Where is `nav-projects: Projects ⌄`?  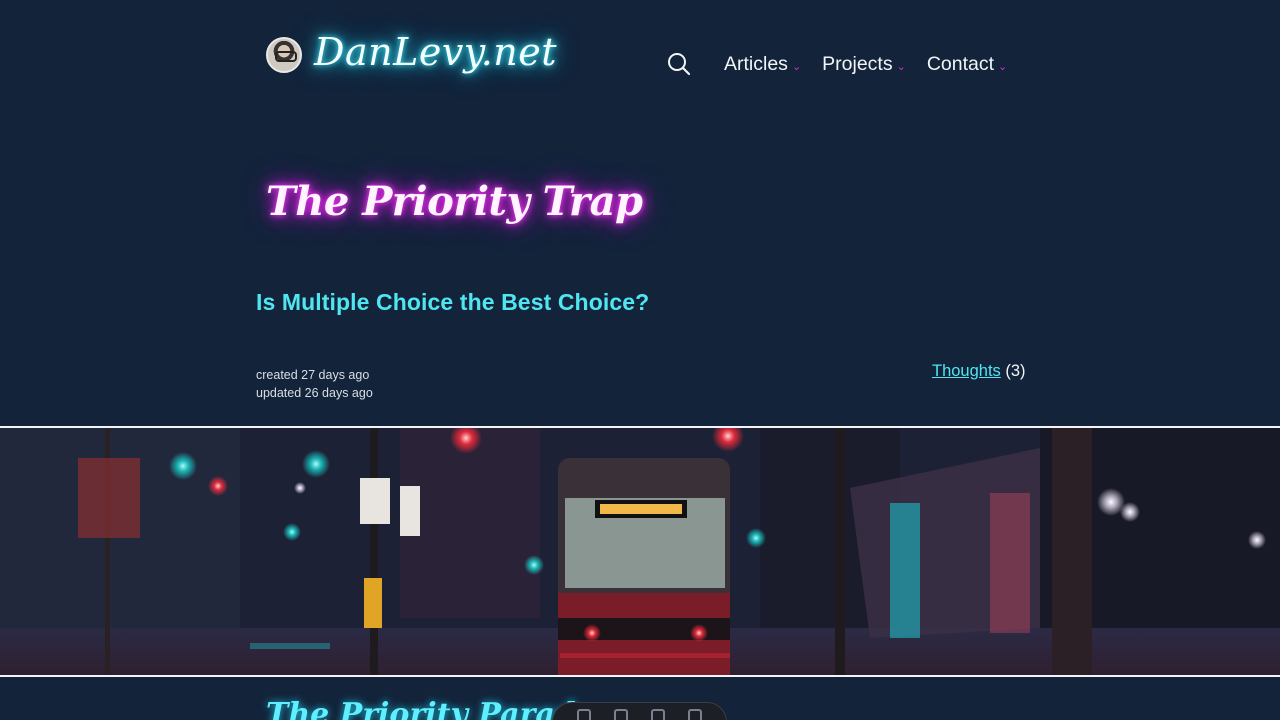
nav-projects: Projects ⌄ is located at coordinates (864, 64).